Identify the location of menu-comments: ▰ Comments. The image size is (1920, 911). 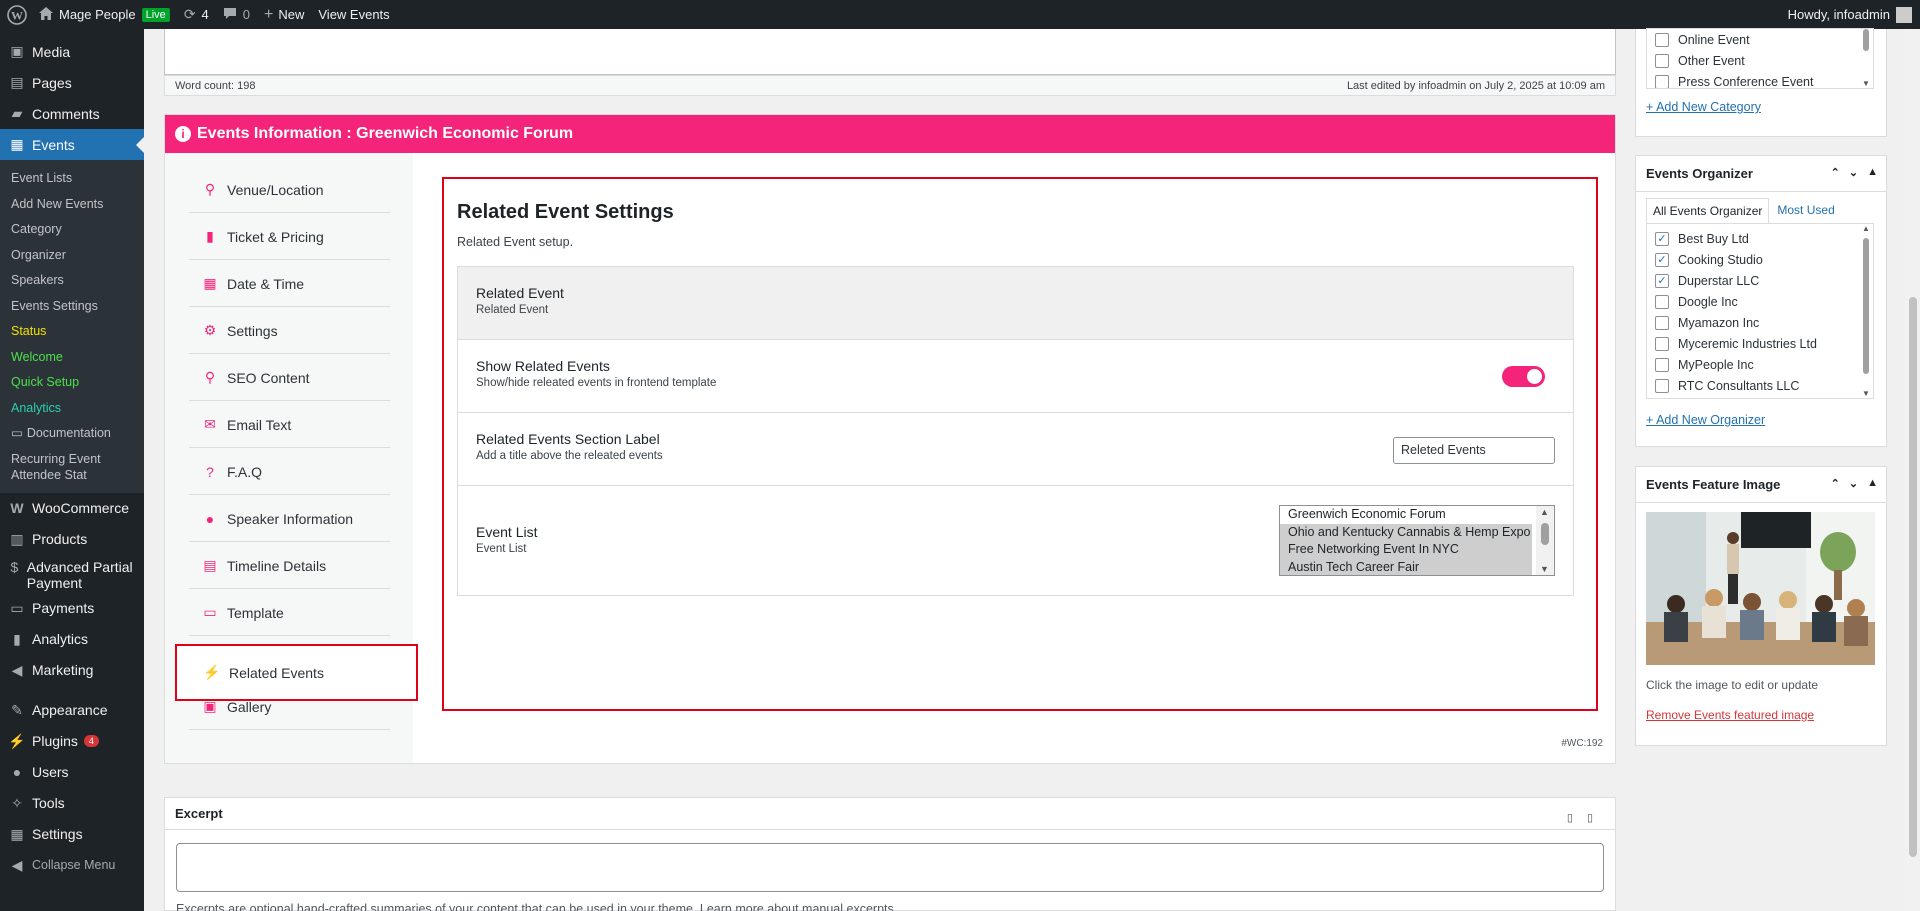
(72, 113).